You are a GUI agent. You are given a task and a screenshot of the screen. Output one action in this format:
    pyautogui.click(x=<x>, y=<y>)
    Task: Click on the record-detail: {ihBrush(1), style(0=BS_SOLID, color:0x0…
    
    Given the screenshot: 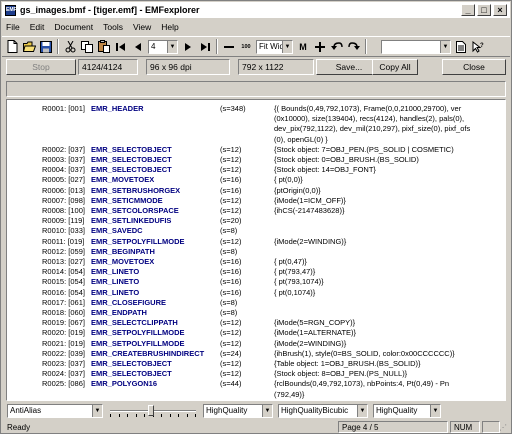 What is the action you would take?
    pyautogui.click(x=364, y=353)
    